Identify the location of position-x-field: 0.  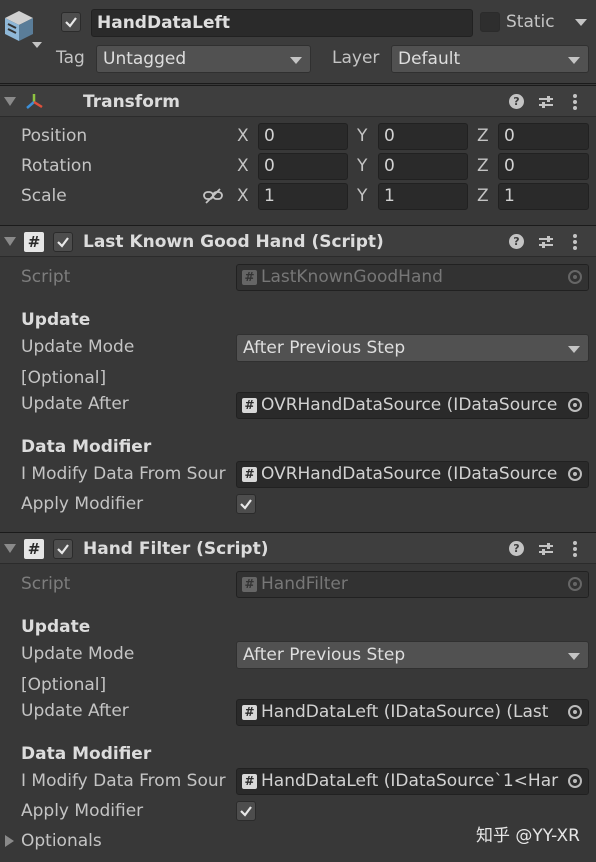
(303, 136).